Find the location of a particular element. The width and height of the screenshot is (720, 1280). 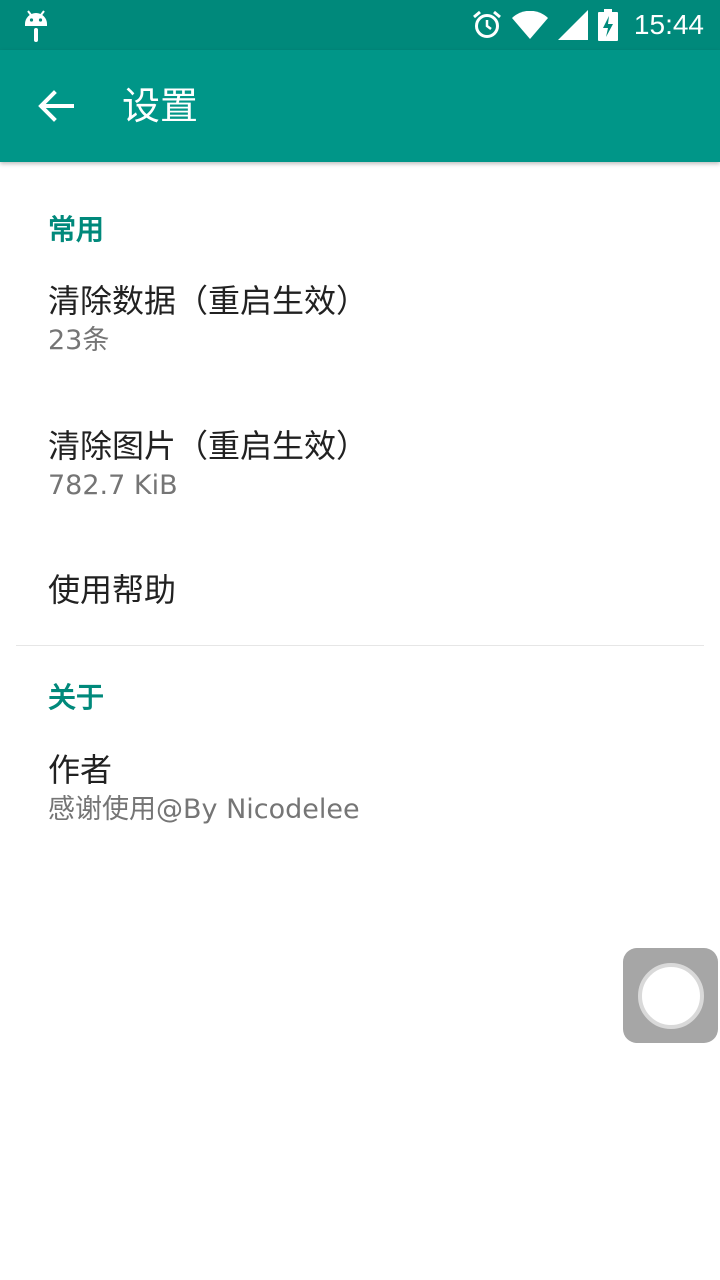

back-button is located at coordinates (56, 106).